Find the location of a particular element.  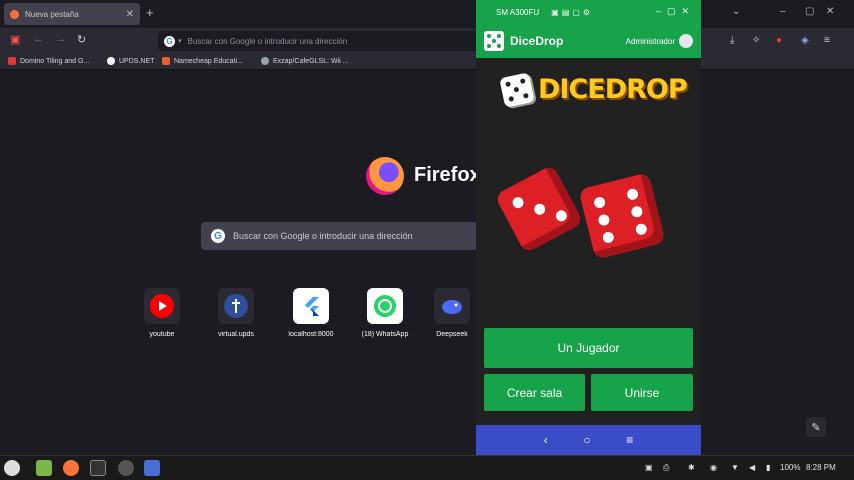

scrcpy-icon is located at coordinates (152, 468).